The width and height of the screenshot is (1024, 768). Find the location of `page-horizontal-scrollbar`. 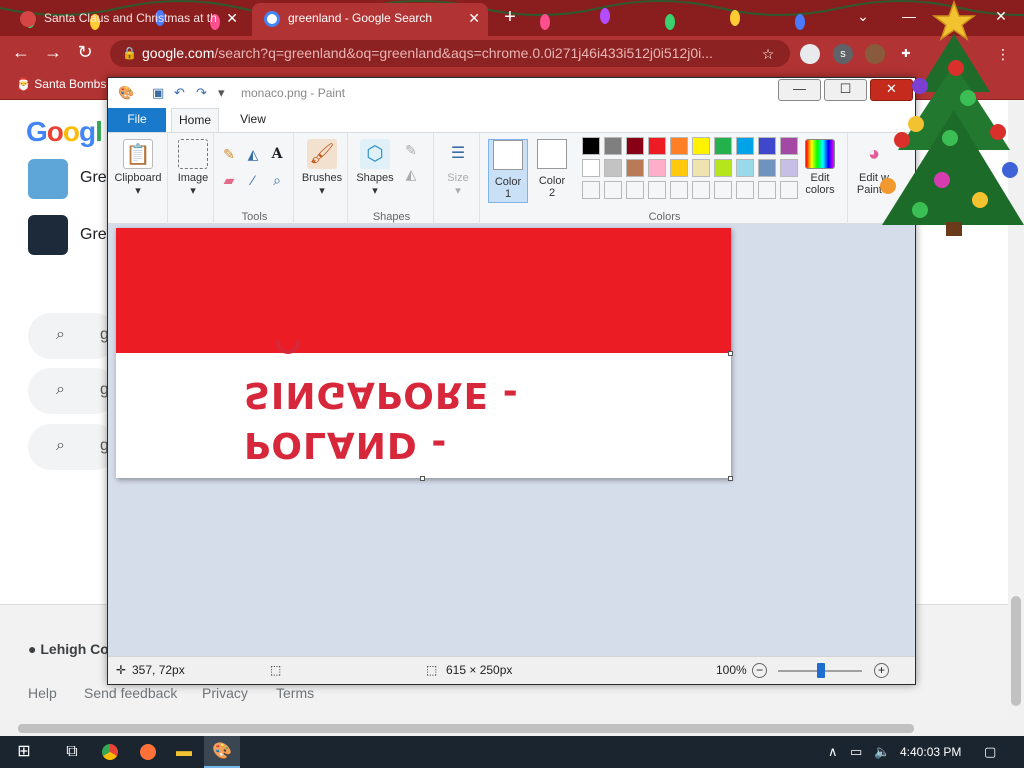

page-horizontal-scrollbar is located at coordinates (512, 728).